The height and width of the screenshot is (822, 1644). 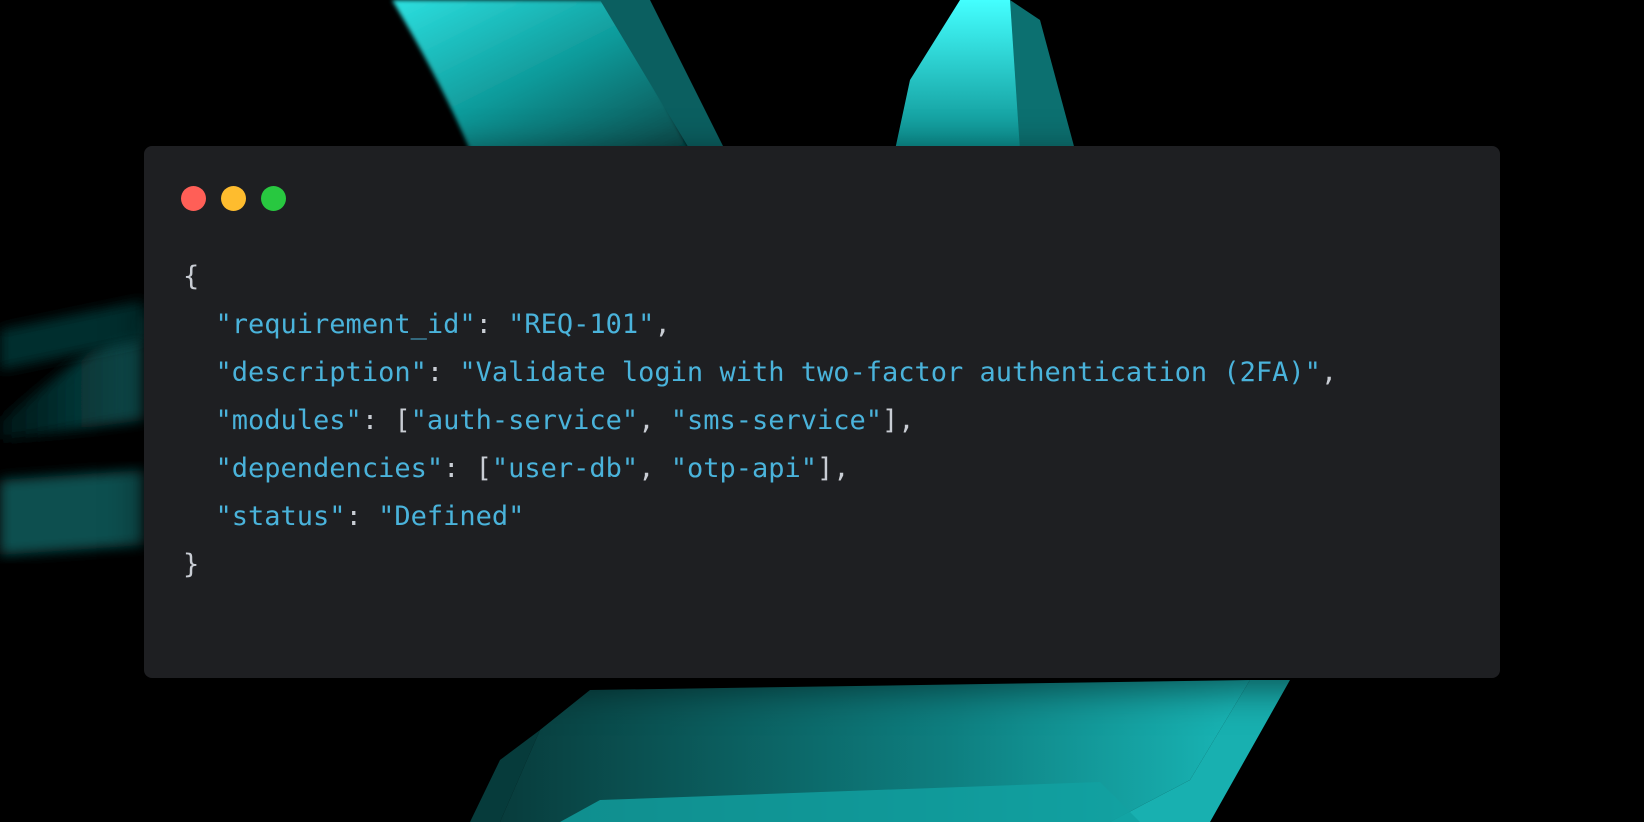 I want to click on minimize-button, so click(x=233, y=198).